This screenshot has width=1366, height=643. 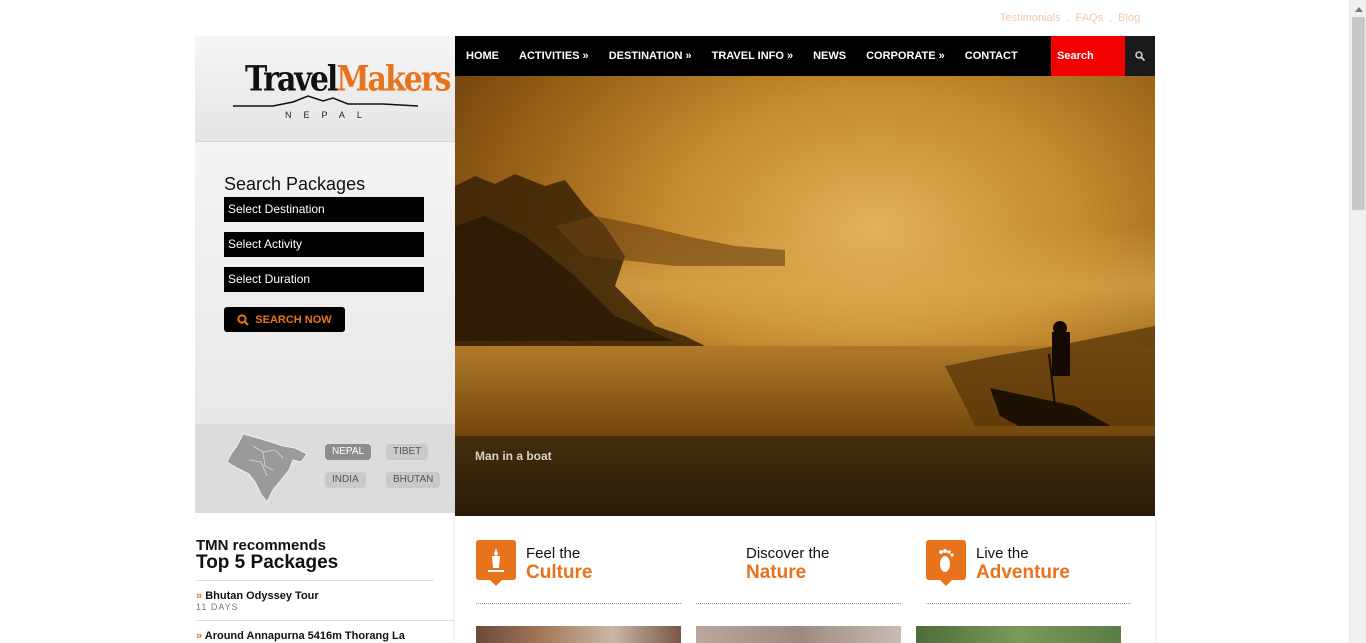 What do you see at coordinates (1030, 18) in the screenshot?
I see `testimonials-link: Testimonials` at bounding box center [1030, 18].